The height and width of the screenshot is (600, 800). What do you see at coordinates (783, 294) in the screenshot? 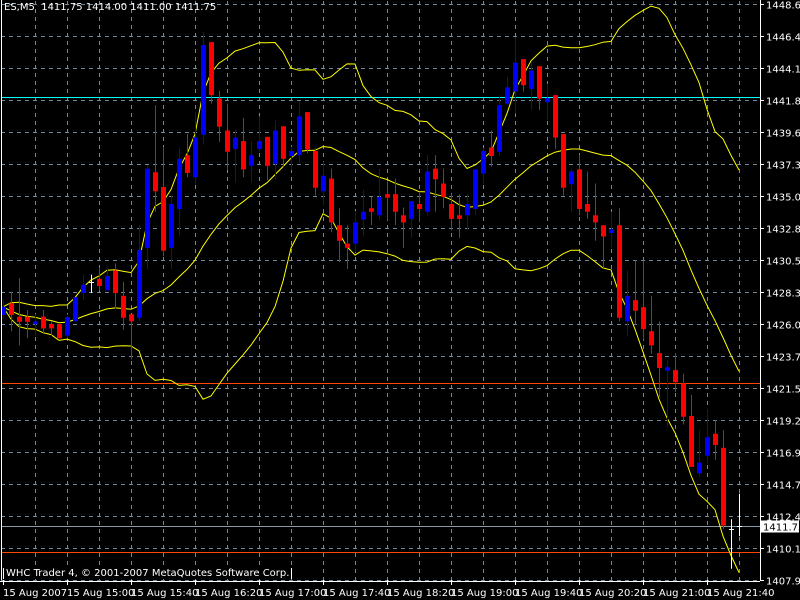
I see `price-label: 1428.30` at bounding box center [783, 294].